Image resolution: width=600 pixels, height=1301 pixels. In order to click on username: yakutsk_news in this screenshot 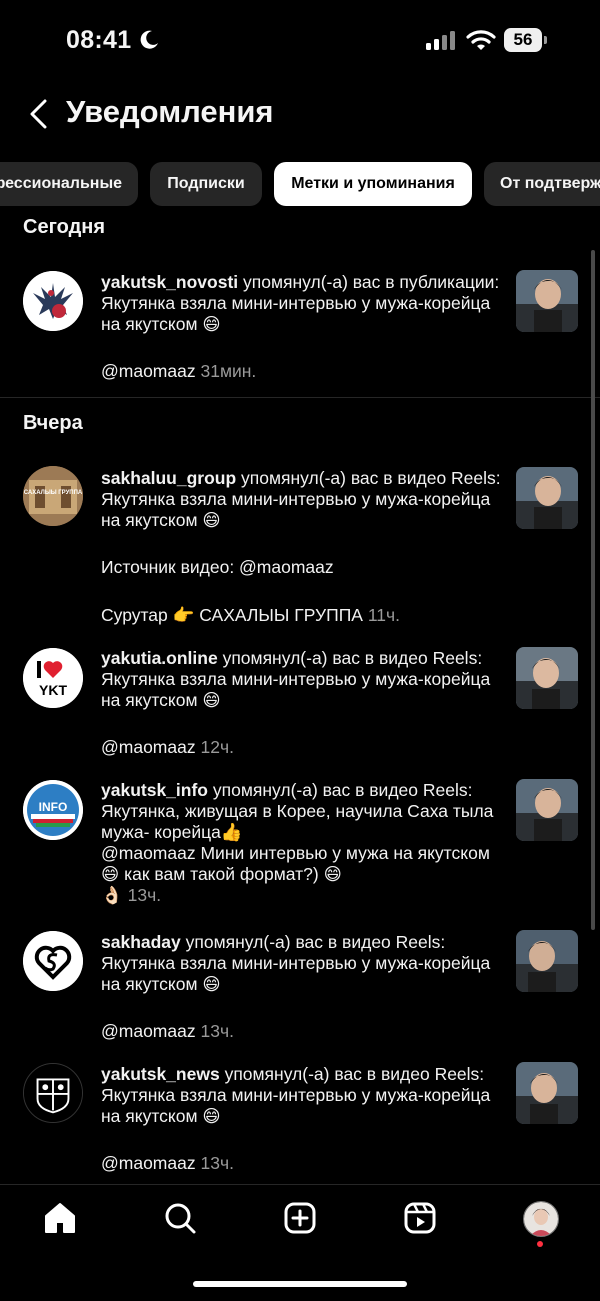, I will do `click(160, 1074)`.